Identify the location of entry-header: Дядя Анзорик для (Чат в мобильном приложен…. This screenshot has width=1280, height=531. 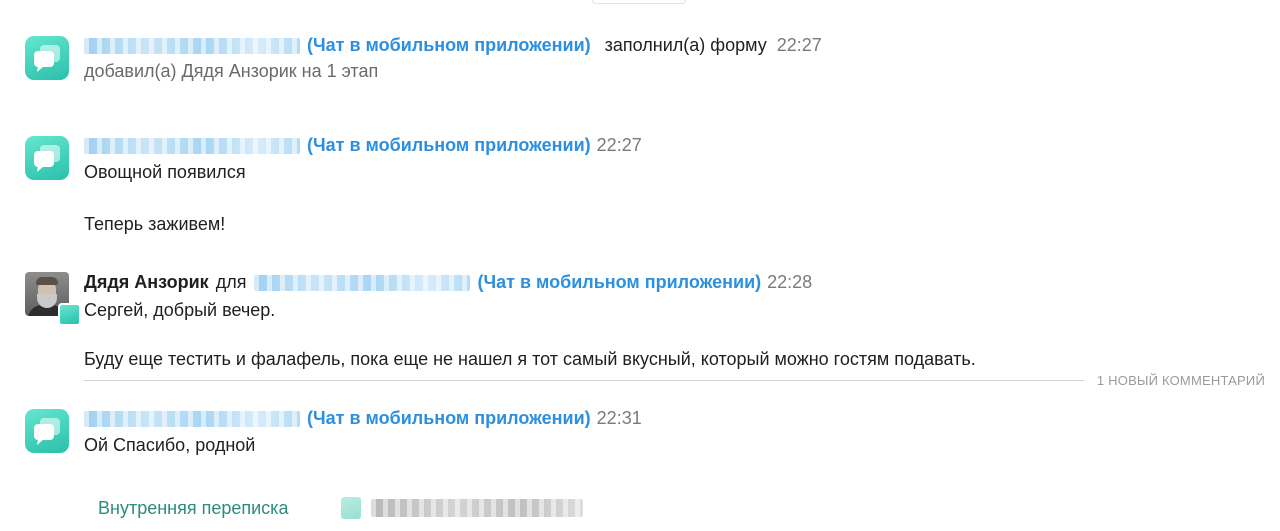
(448, 282).